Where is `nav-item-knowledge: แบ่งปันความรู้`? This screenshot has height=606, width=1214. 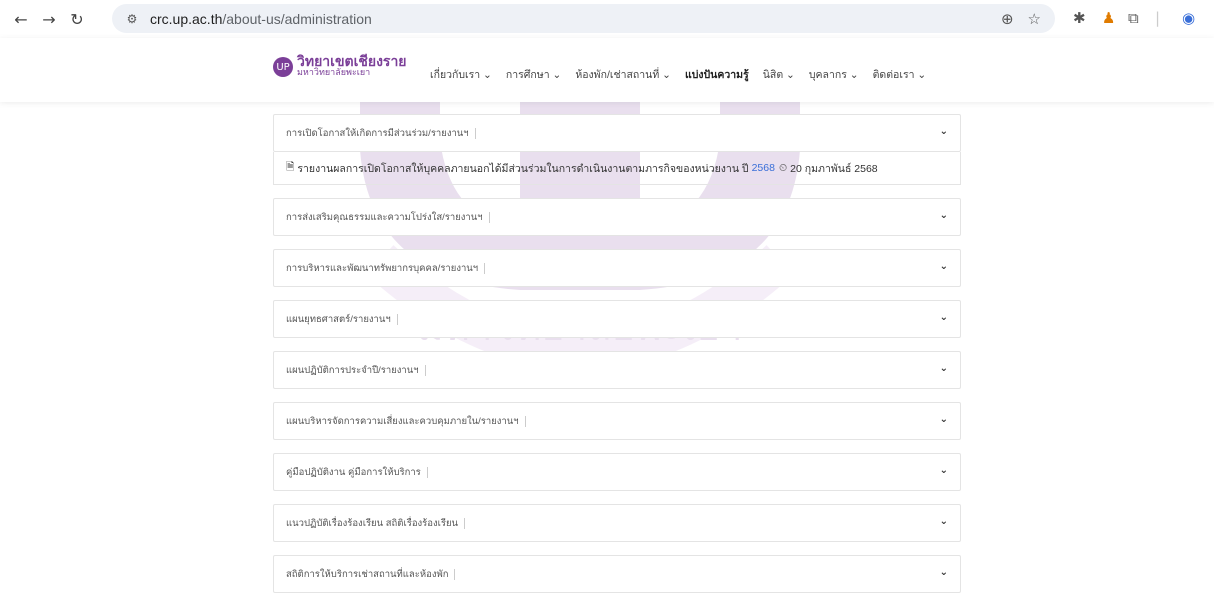 nav-item-knowledge: แบ่งปันความรู้ is located at coordinates (717, 74).